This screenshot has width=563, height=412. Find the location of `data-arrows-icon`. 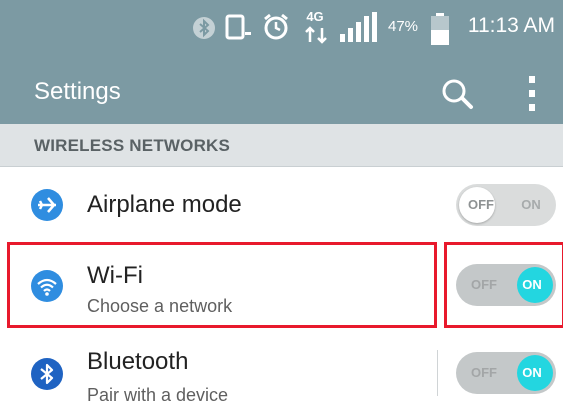

data-arrows-icon is located at coordinates (316, 35).